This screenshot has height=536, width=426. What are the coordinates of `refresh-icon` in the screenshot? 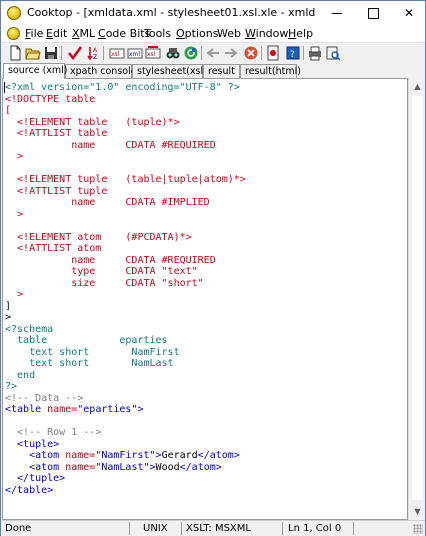 It's located at (191, 53).